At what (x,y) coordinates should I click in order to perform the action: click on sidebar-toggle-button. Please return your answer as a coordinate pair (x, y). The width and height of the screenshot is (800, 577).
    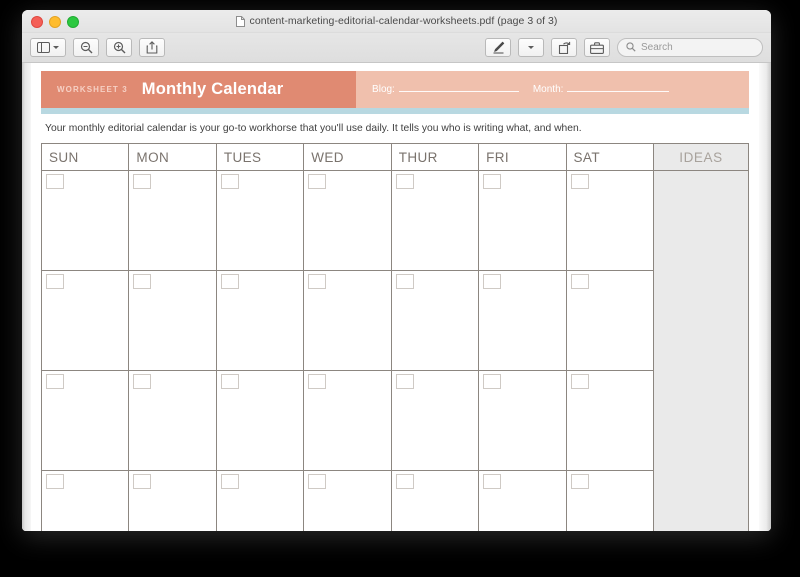
    Looking at the image, I should click on (48, 47).